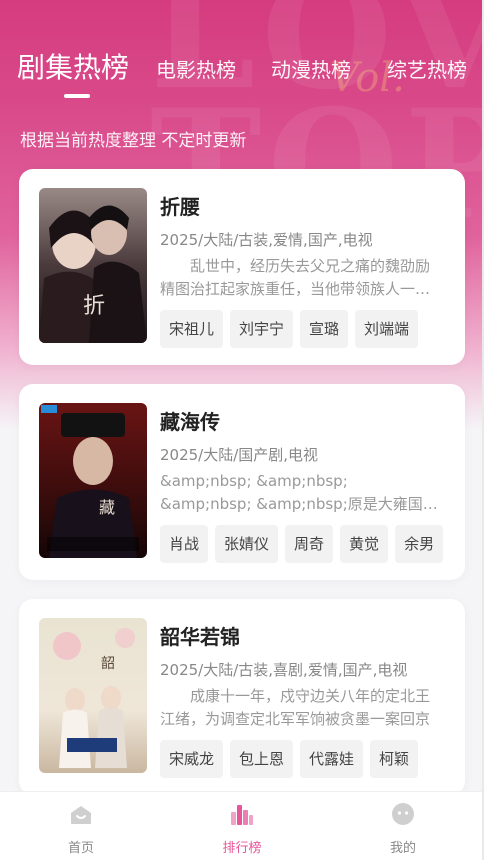 Image resolution: width=484 pixels, height=860 pixels. What do you see at coordinates (309, 544) in the screenshot?
I see `cast-tag: 周奇` at bounding box center [309, 544].